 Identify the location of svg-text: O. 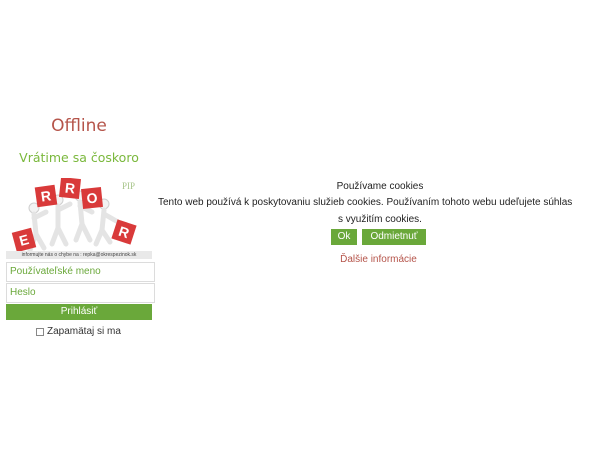
(92, 197).